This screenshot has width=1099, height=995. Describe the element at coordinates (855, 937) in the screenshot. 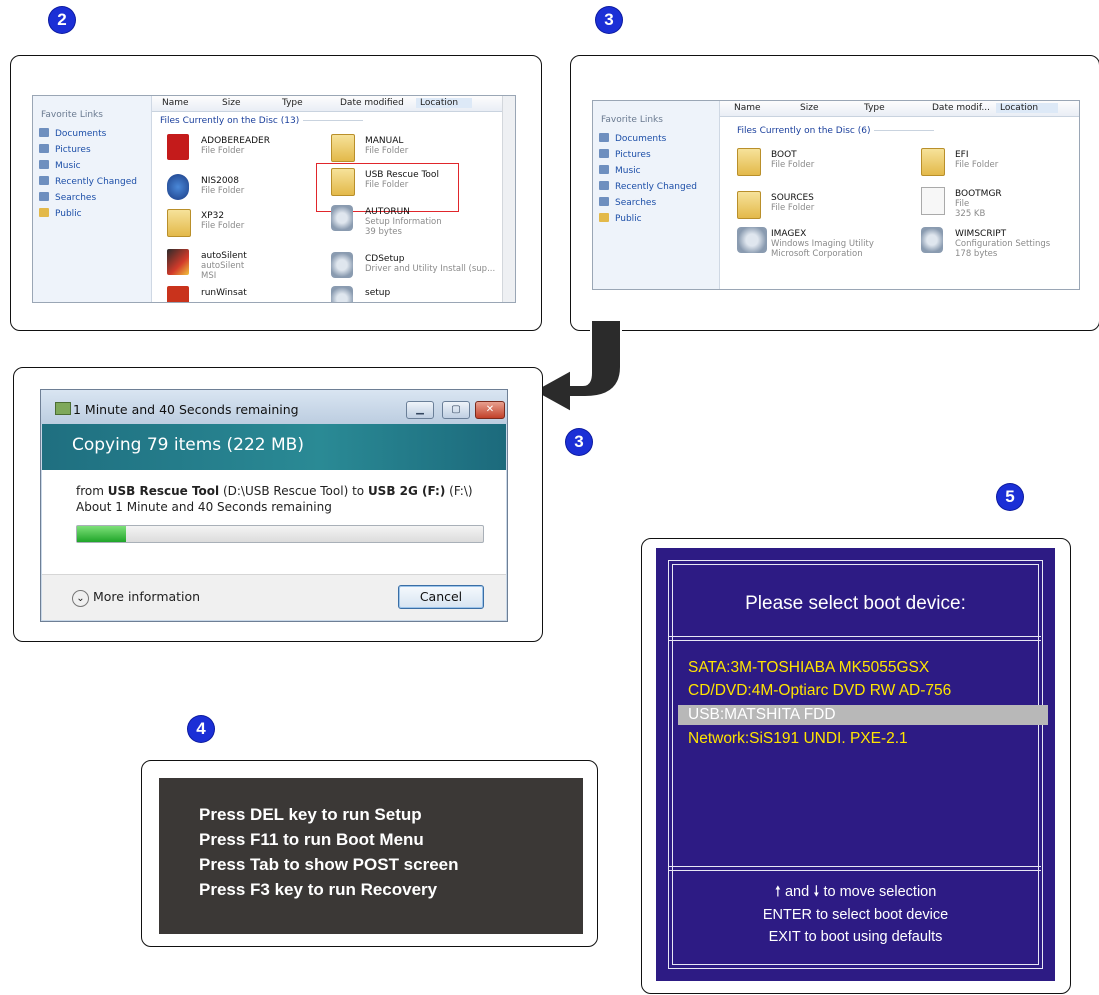

I see `boot-help-line-3: EXIT to boot using defaults` at that location.